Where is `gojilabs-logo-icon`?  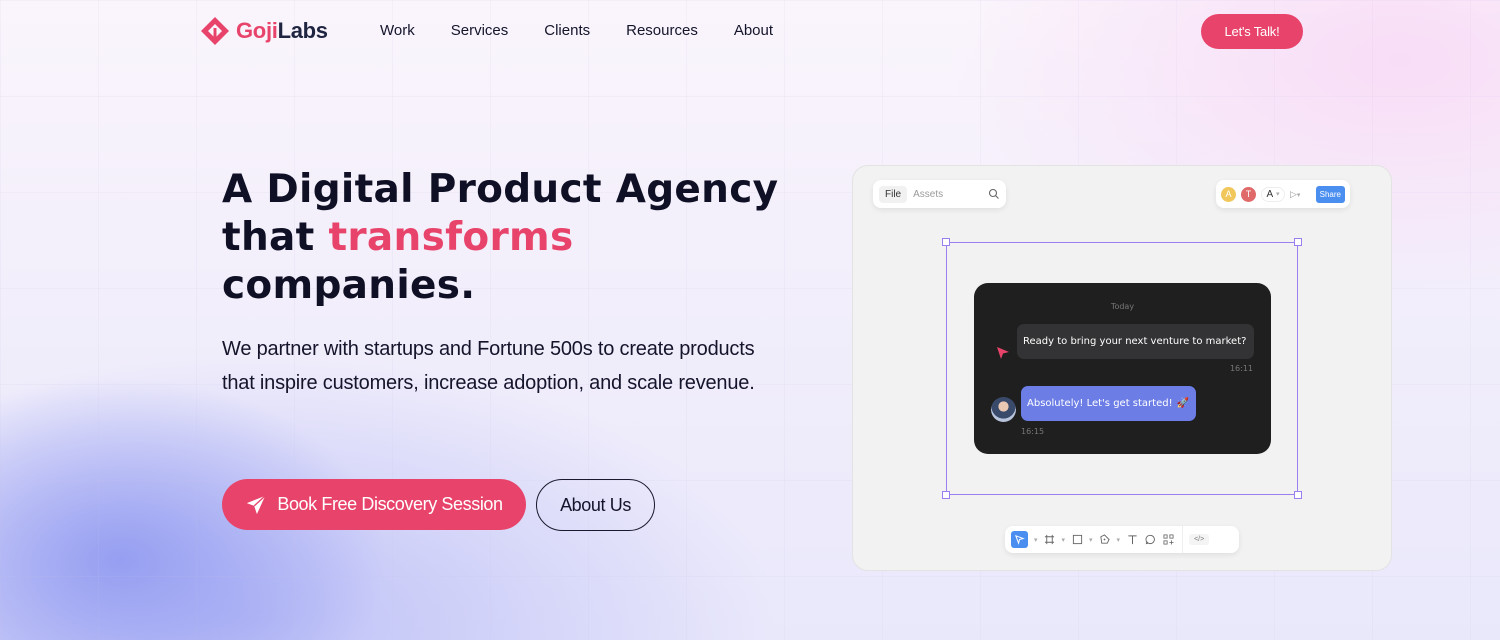 gojilabs-logo-icon is located at coordinates (215, 31).